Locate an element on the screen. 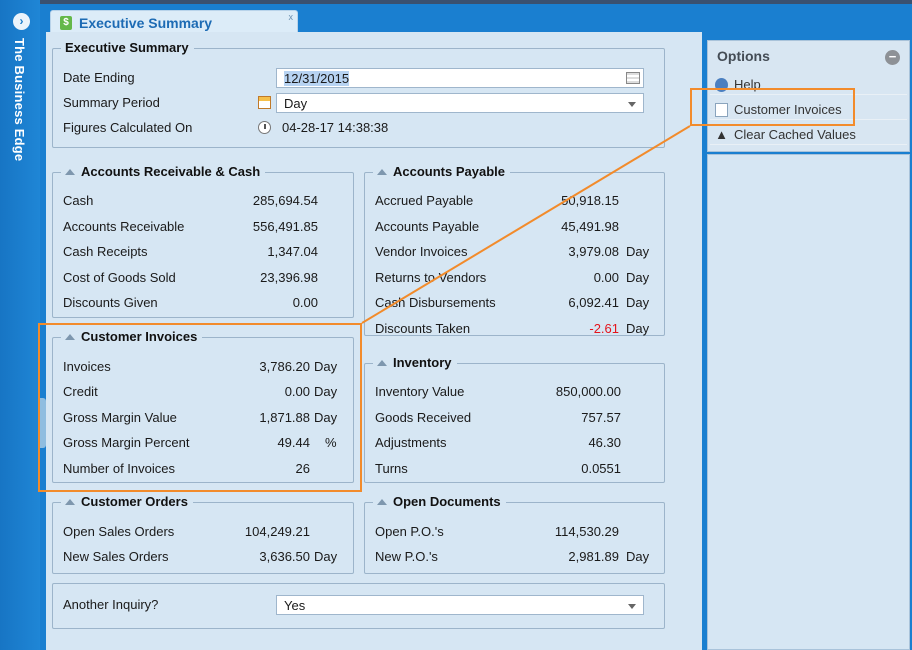  row-value: 2,981.89 is located at coordinates (593, 556).